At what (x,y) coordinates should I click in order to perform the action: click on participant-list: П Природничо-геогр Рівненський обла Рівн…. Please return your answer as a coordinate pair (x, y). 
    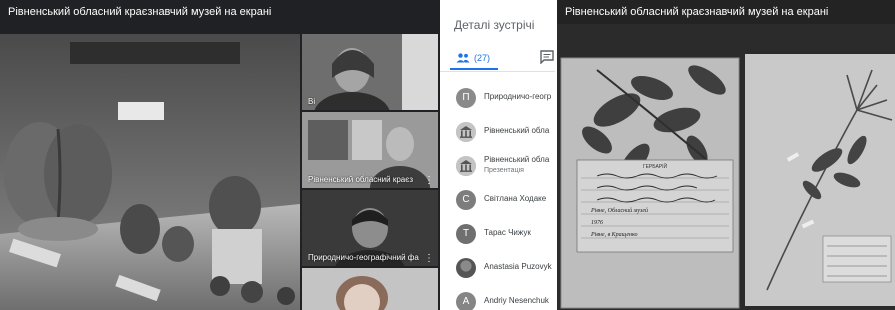
    Looking at the image, I should click on (497, 196).